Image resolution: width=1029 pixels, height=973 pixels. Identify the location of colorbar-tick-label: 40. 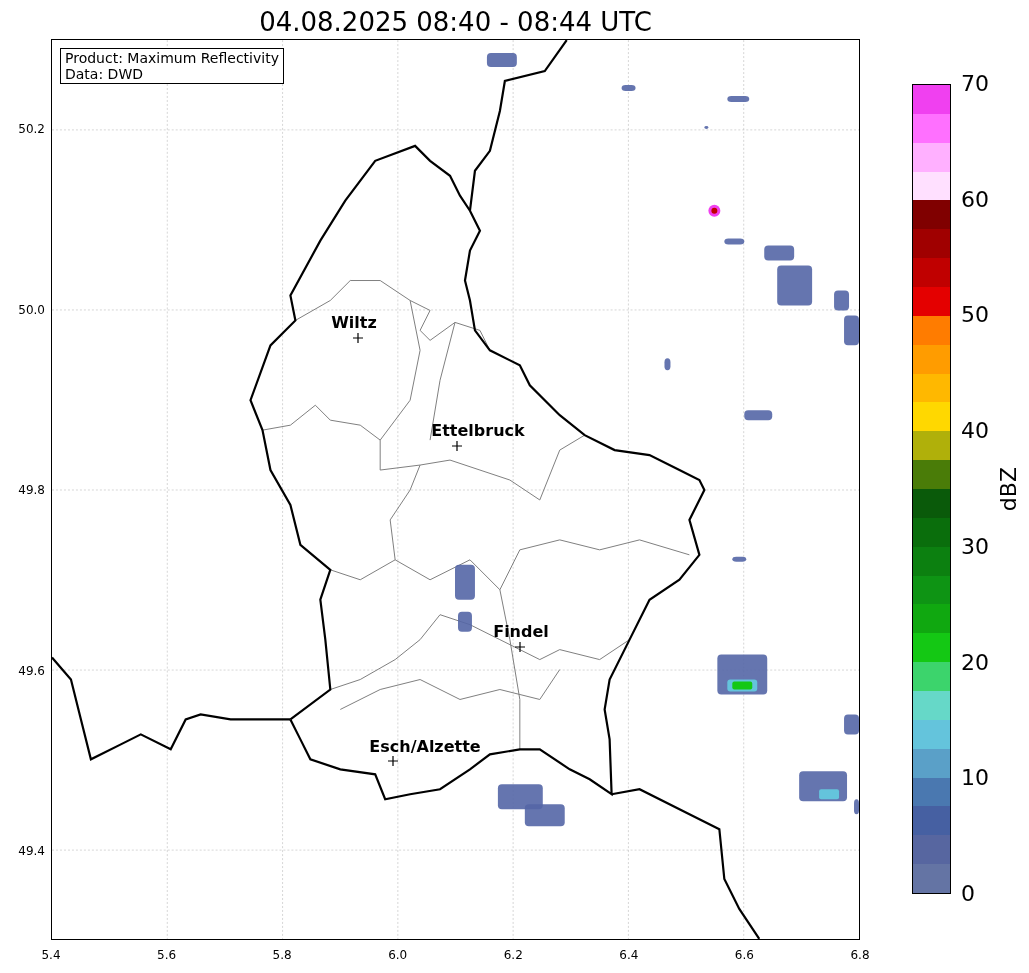
(975, 431).